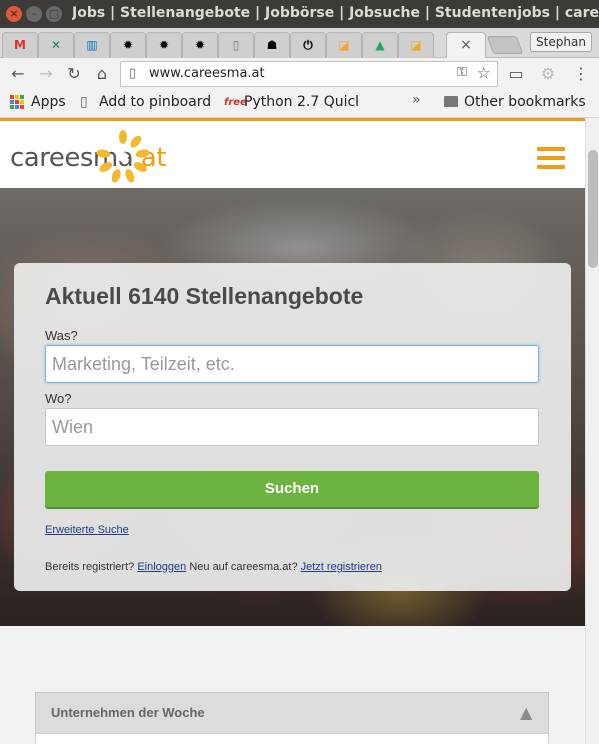 The image size is (599, 744). Describe the element at coordinates (548, 74) in the screenshot. I see `extension-icon: ⚙` at that location.